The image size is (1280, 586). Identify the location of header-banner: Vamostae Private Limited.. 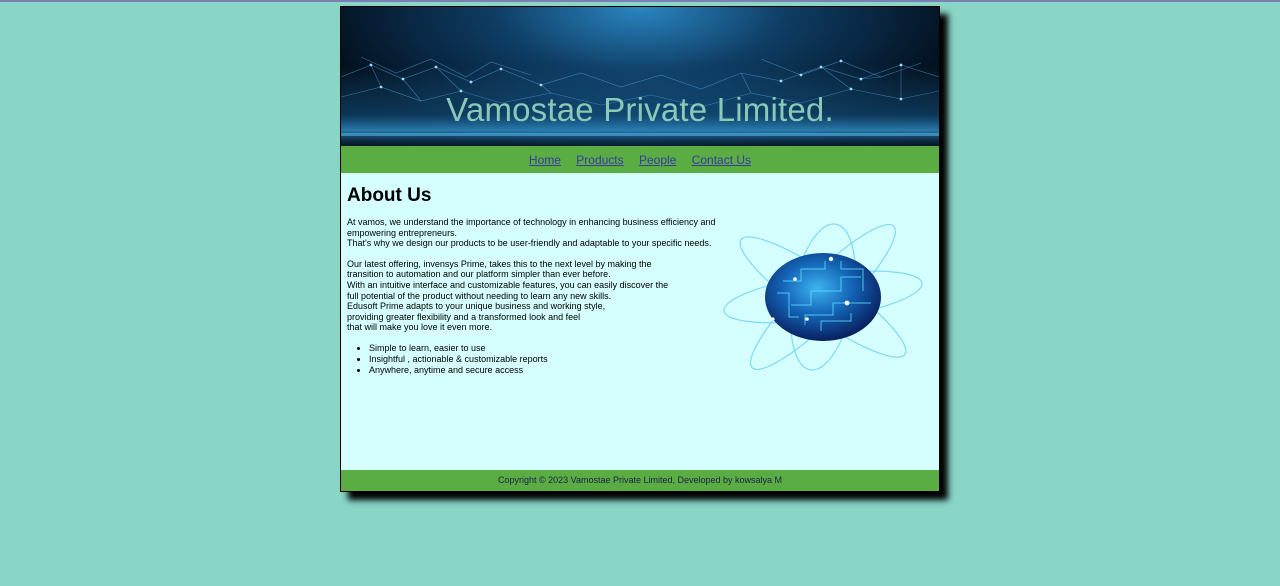
(640, 76).